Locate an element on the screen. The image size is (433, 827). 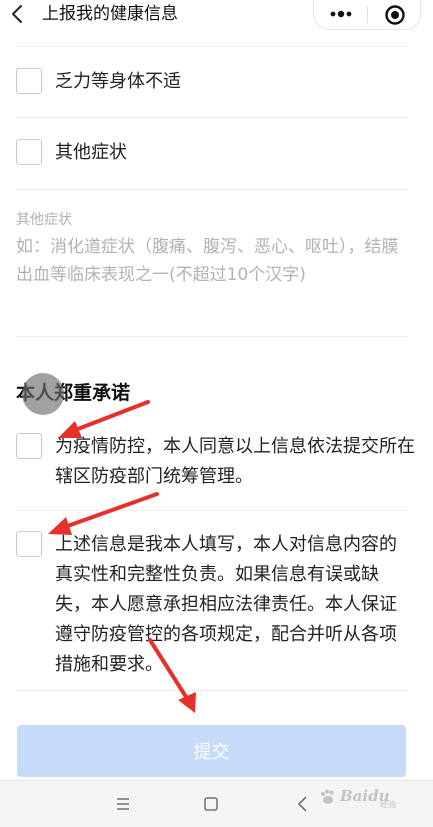
capsule-divider is located at coordinates (367, 14).